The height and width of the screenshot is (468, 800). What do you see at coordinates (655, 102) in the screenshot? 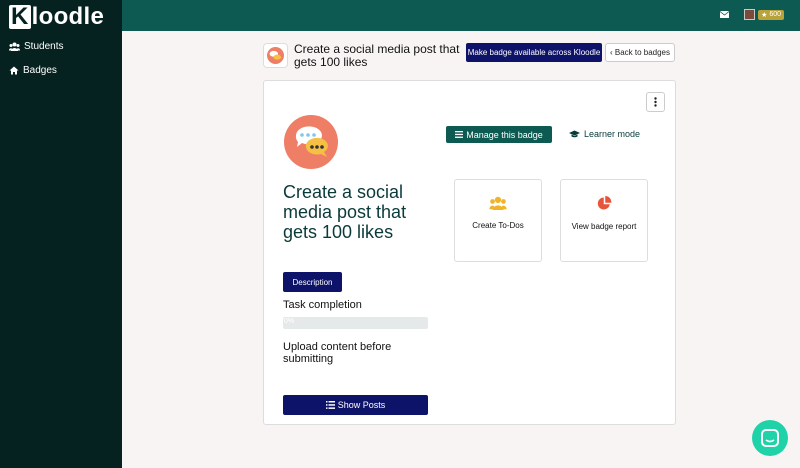
I see `more-options-icon` at bounding box center [655, 102].